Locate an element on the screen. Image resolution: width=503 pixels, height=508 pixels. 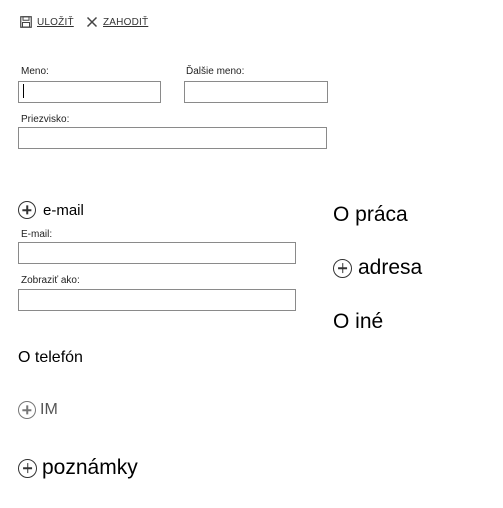
notes-section-label: poznámky is located at coordinates (90, 467).